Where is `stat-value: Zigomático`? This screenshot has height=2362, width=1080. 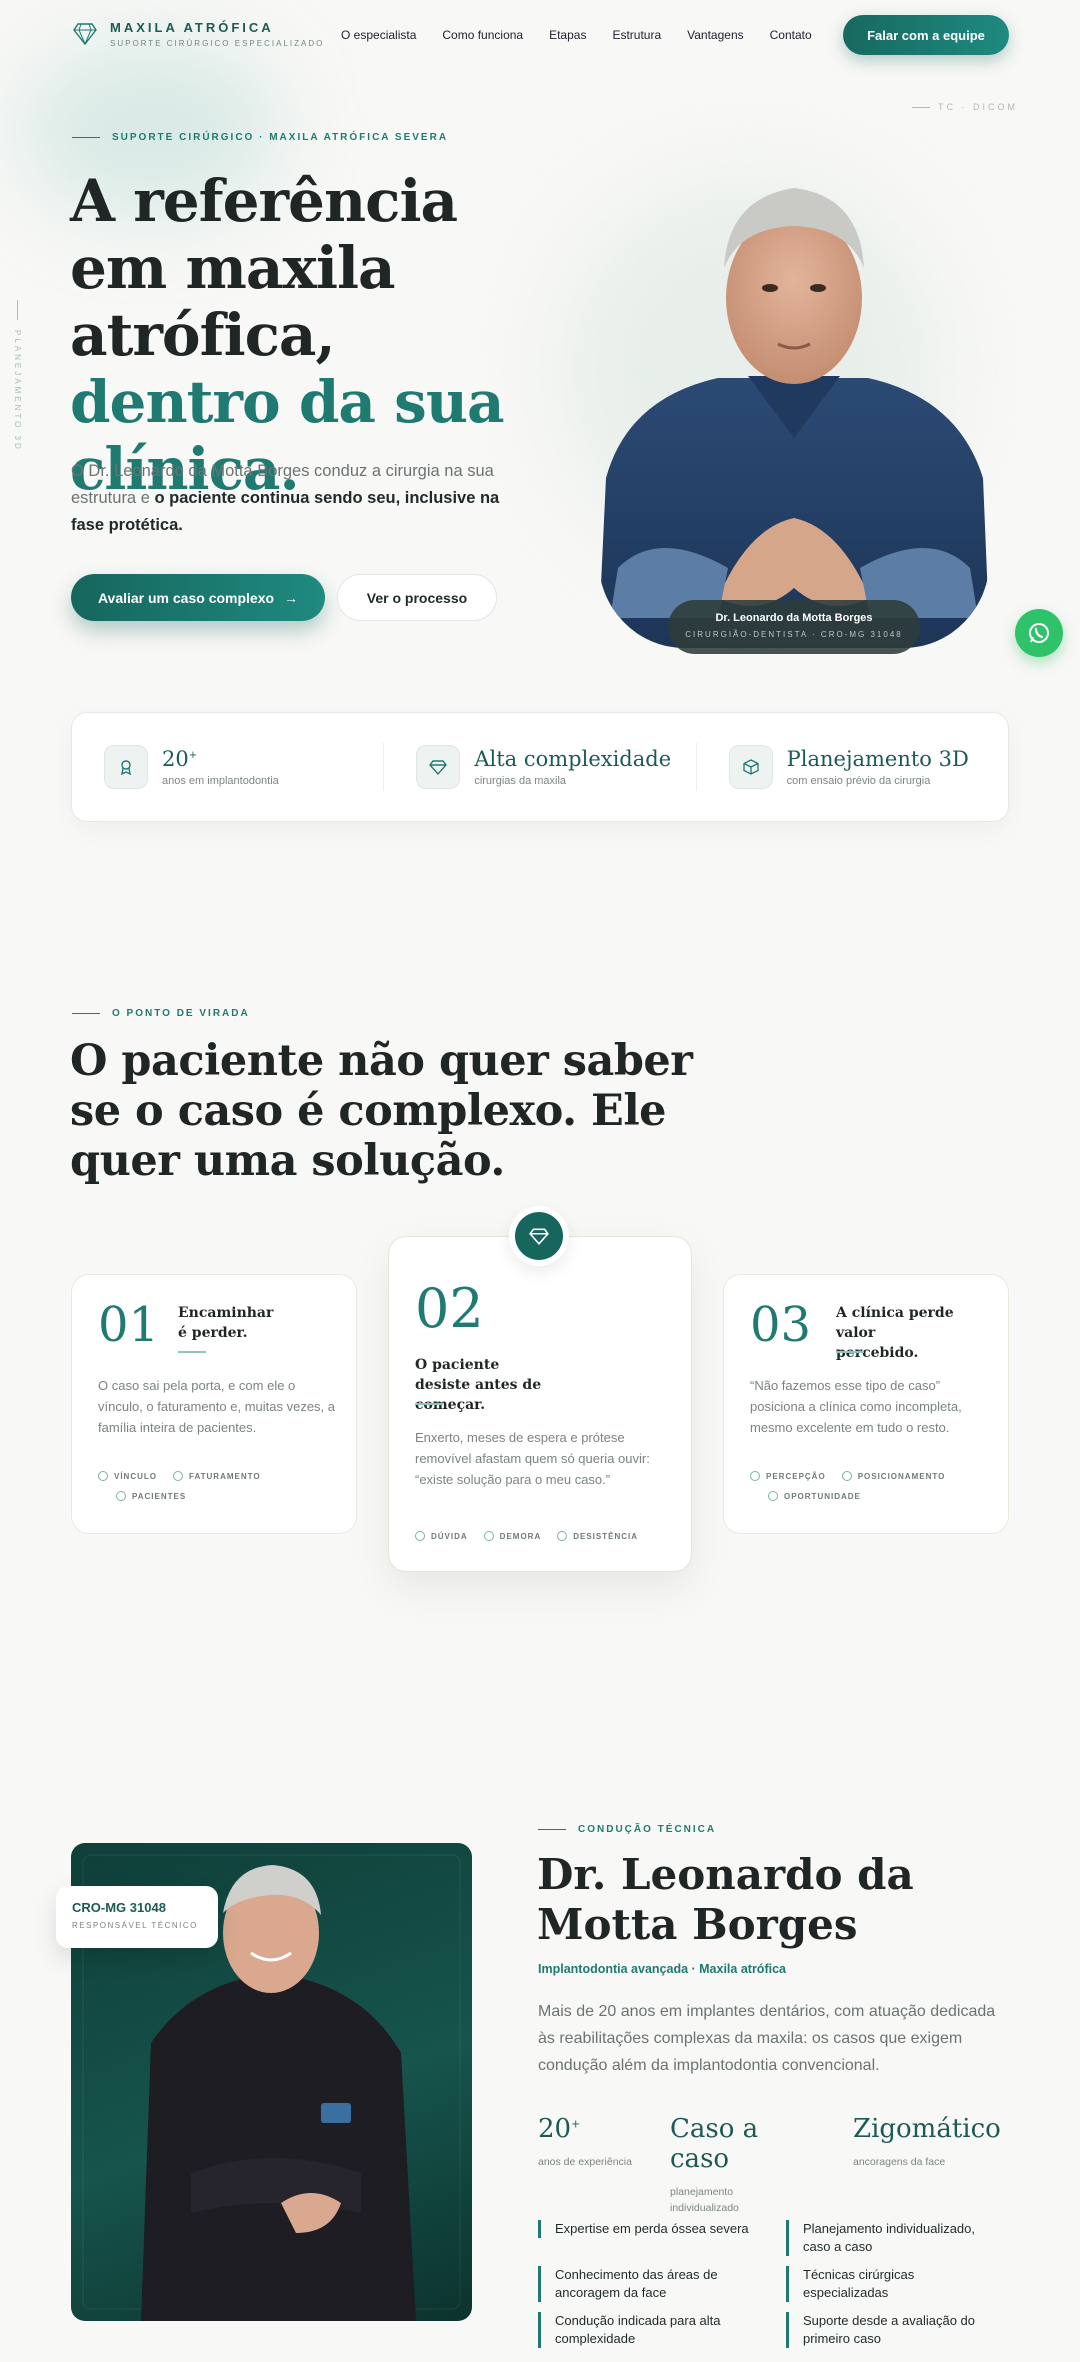
stat-value: Zigomático is located at coordinates (927, 2129).